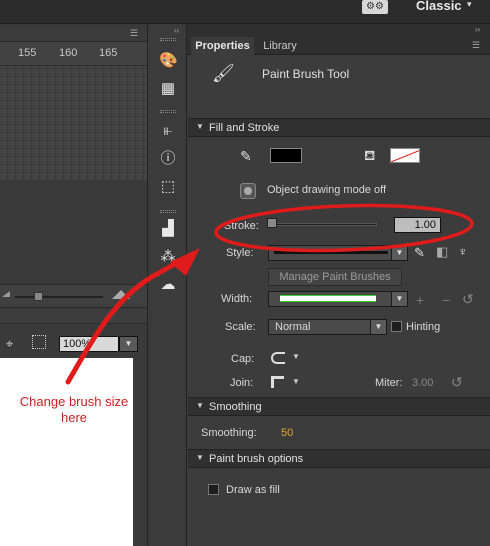 The height and width of the screenshot is (546, 490). I want to click on annotation-ellipse, so click(344, 228).